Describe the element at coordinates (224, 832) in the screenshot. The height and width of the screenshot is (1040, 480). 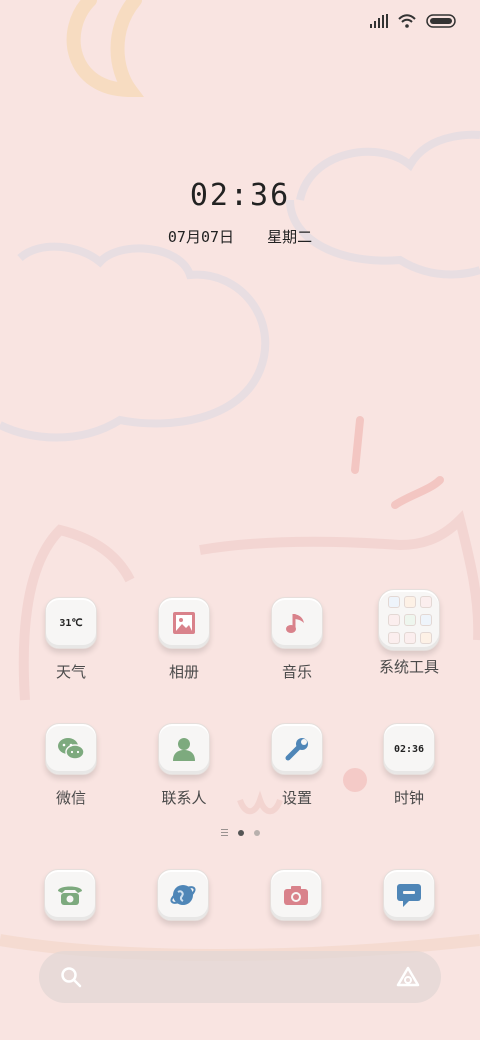
I see `menu-lines-icon` at that location.